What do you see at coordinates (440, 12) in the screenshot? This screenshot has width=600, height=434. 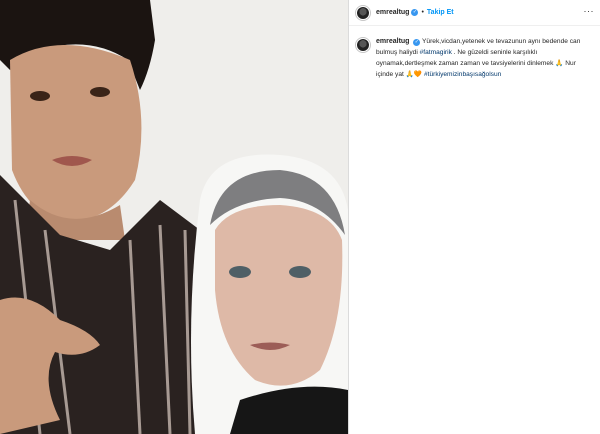 I see `follow-button: Takip Et` at bounding box center [440, 12].